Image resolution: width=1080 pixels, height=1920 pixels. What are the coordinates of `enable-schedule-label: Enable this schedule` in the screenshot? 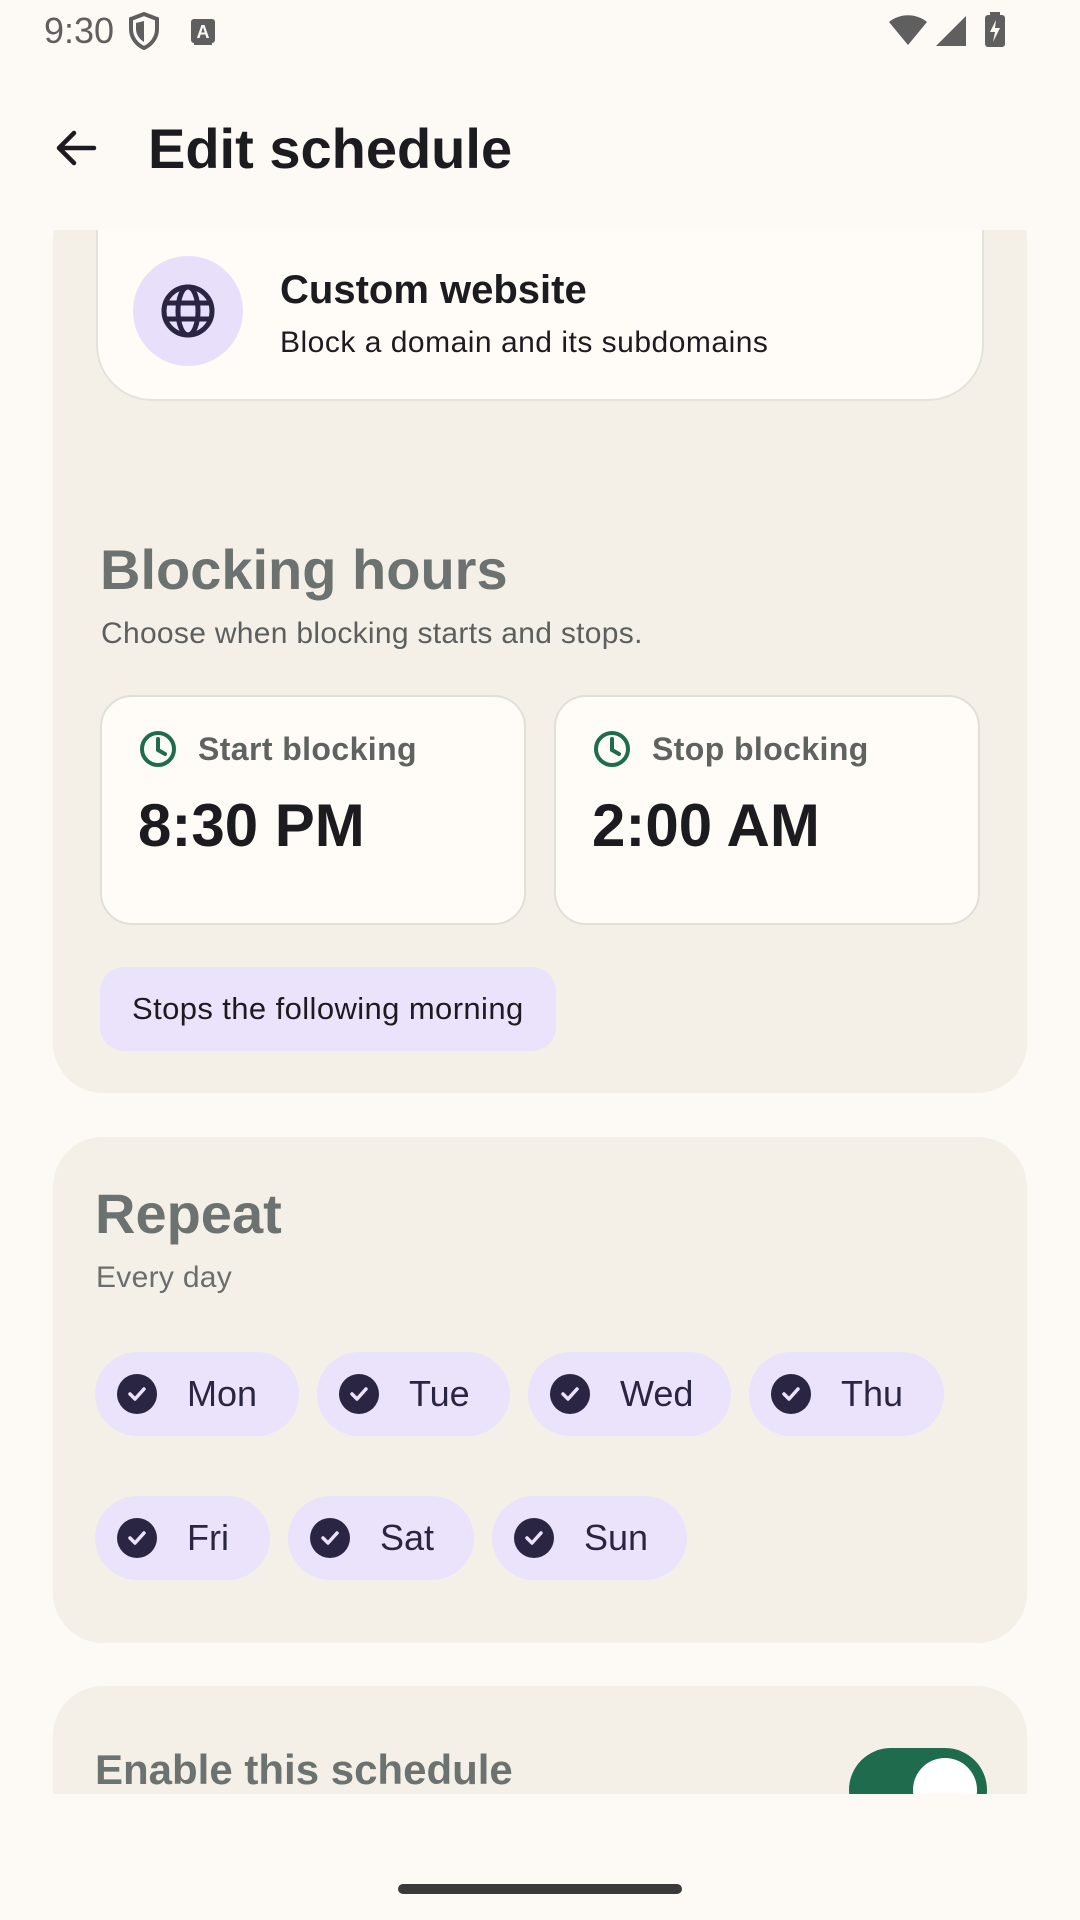 It's located at (304, 1769).